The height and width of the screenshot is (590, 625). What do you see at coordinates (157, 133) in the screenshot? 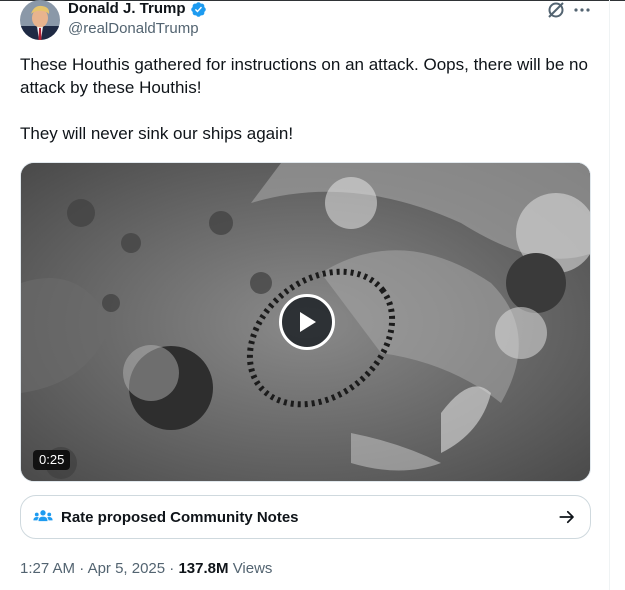
I see `tweet-text-paragraph-2: They will never sink our ships again!` at bounding box center [157, 133].